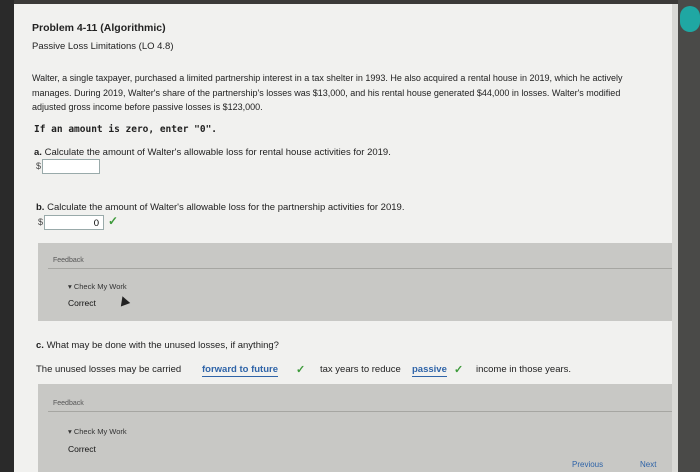  What do you see at coordinates (587, 464) in the screenshot?
I see `previous-button: Previous` at bounding box center [587, 464].